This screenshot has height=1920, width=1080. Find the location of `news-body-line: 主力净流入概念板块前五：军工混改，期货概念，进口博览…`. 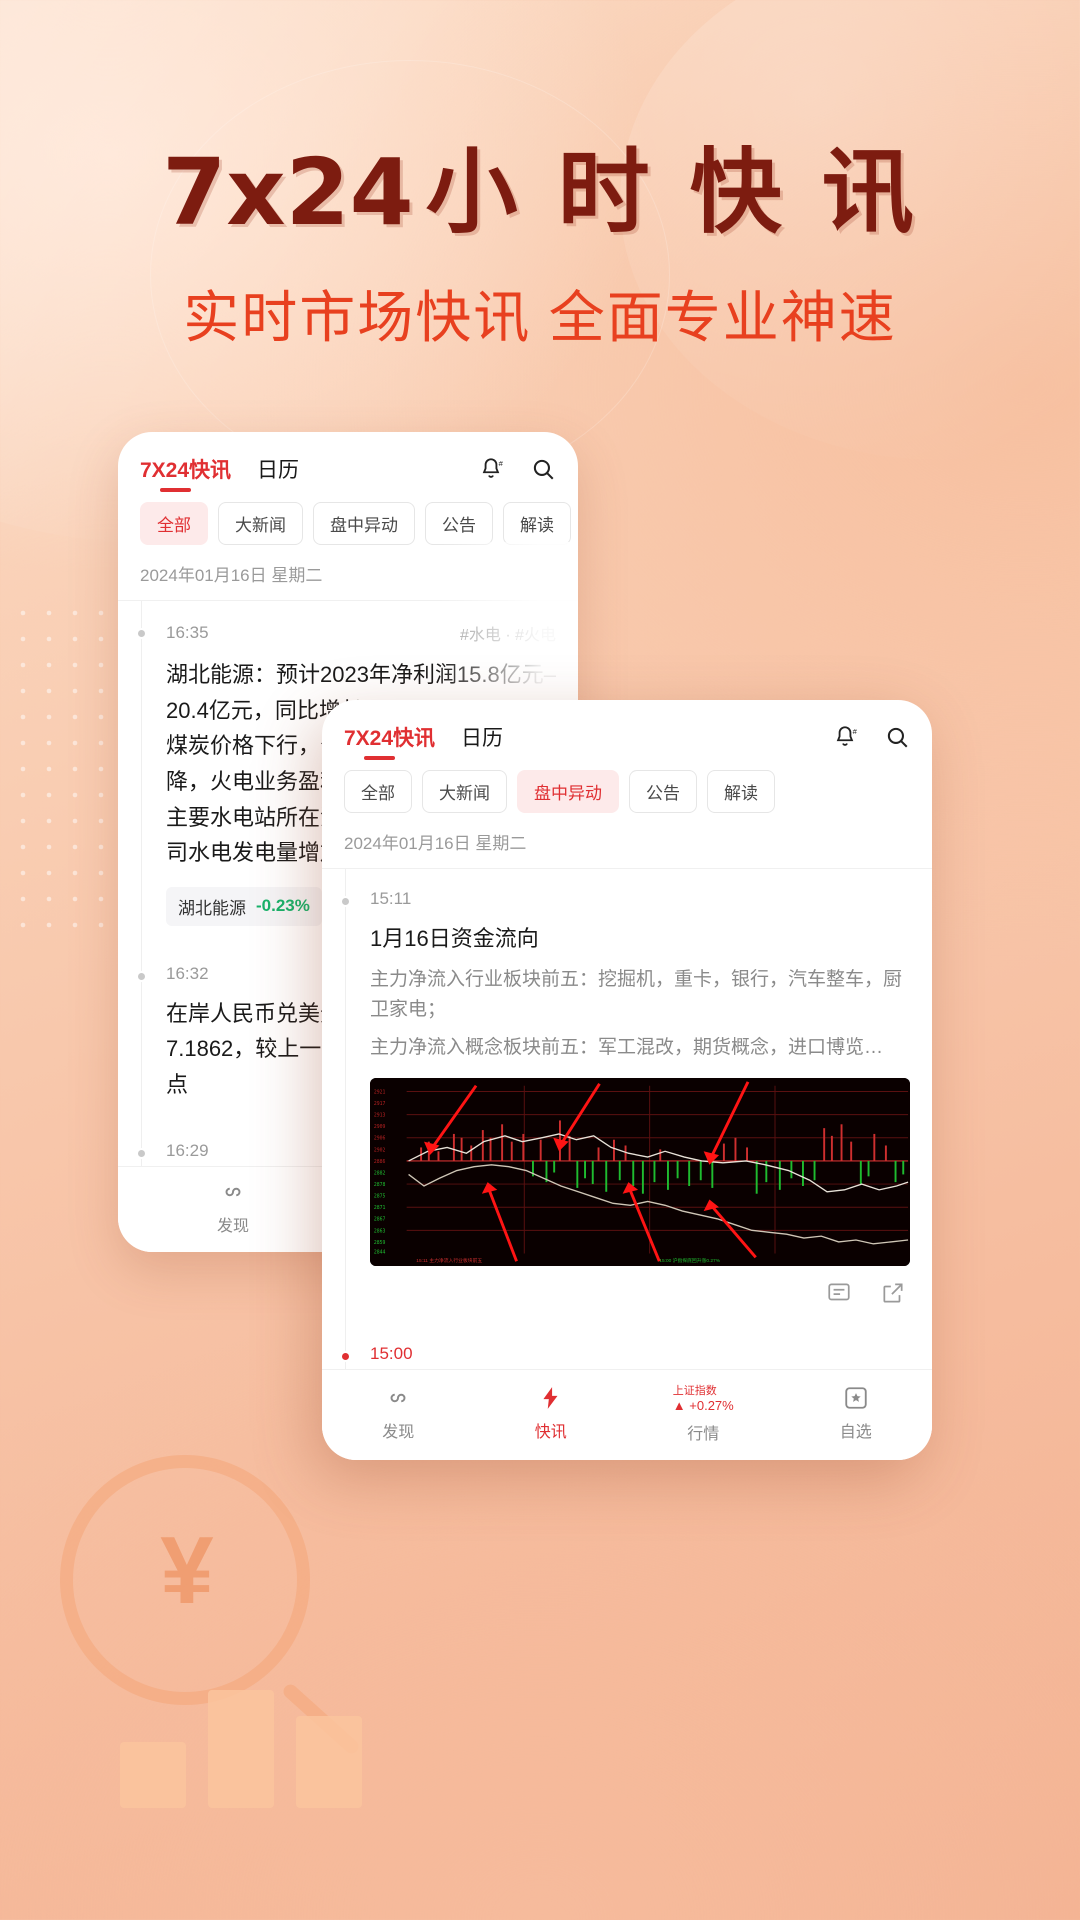

news-body-line: 主力净流入概念板块前五：军工混改，期货概念，进口博览… is located at coordinates (627, 1048).